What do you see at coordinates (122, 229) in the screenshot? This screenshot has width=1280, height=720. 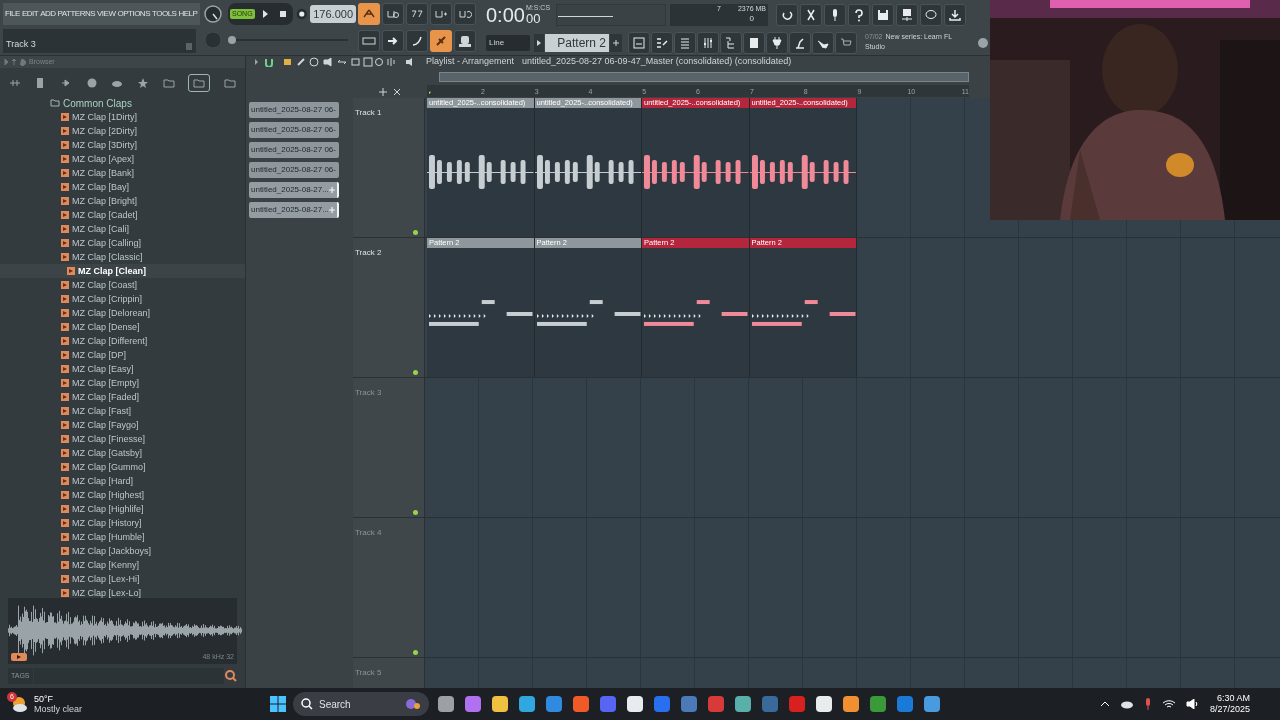 I see `browser-item: MZ Clap [Cali]` at bounding box center [122, 229].